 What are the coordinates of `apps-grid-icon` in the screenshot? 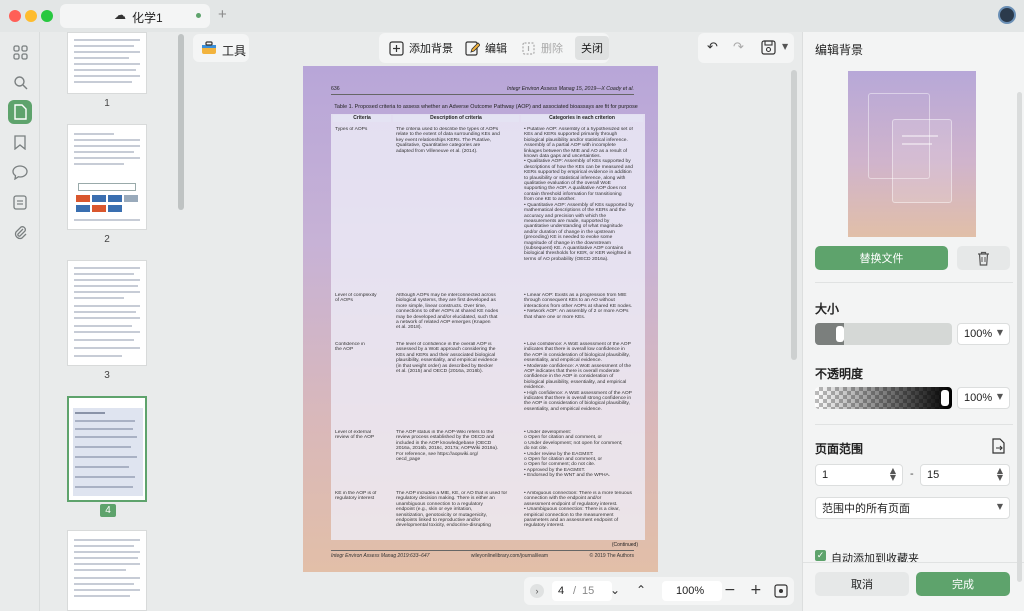 It's located at (20, 52).